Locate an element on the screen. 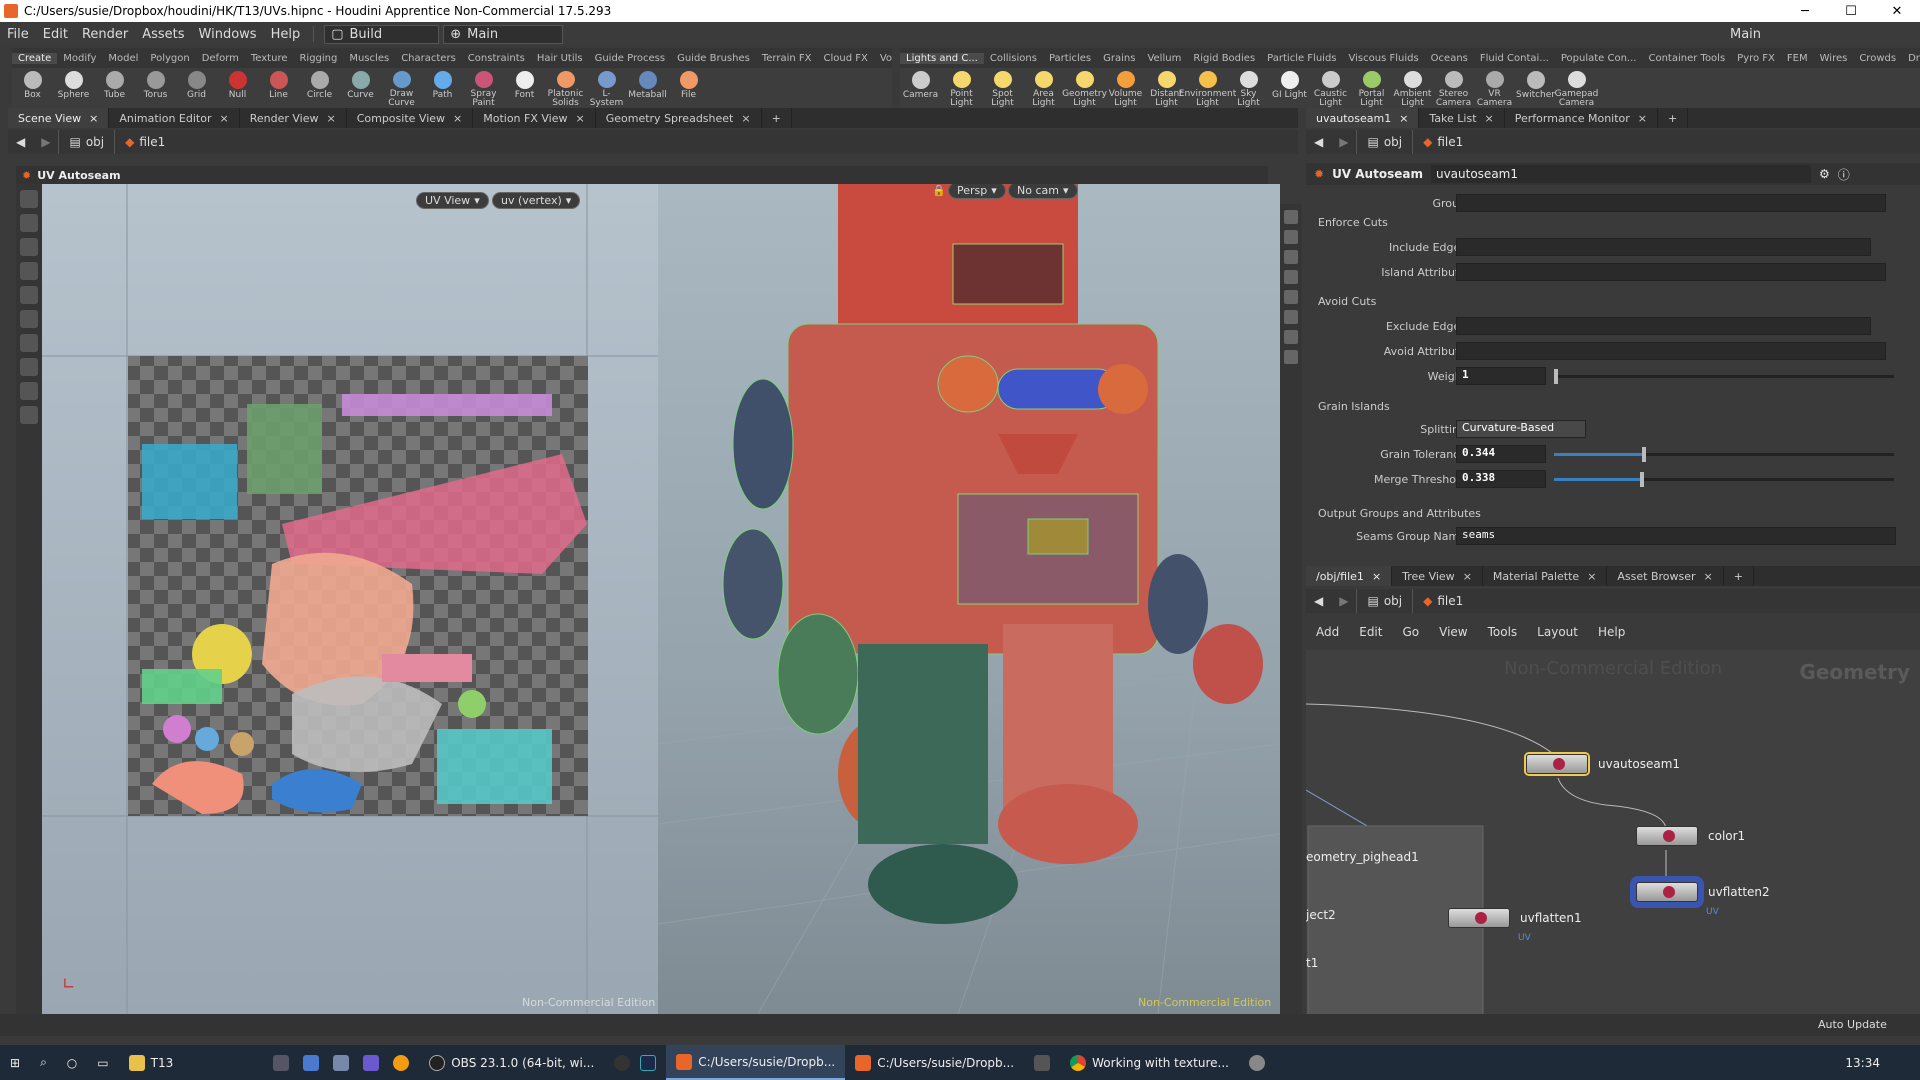 This screenshot has width=1920, height=1080. tool-draw-curve: Draw Curve is located at coordinates (401, 88).